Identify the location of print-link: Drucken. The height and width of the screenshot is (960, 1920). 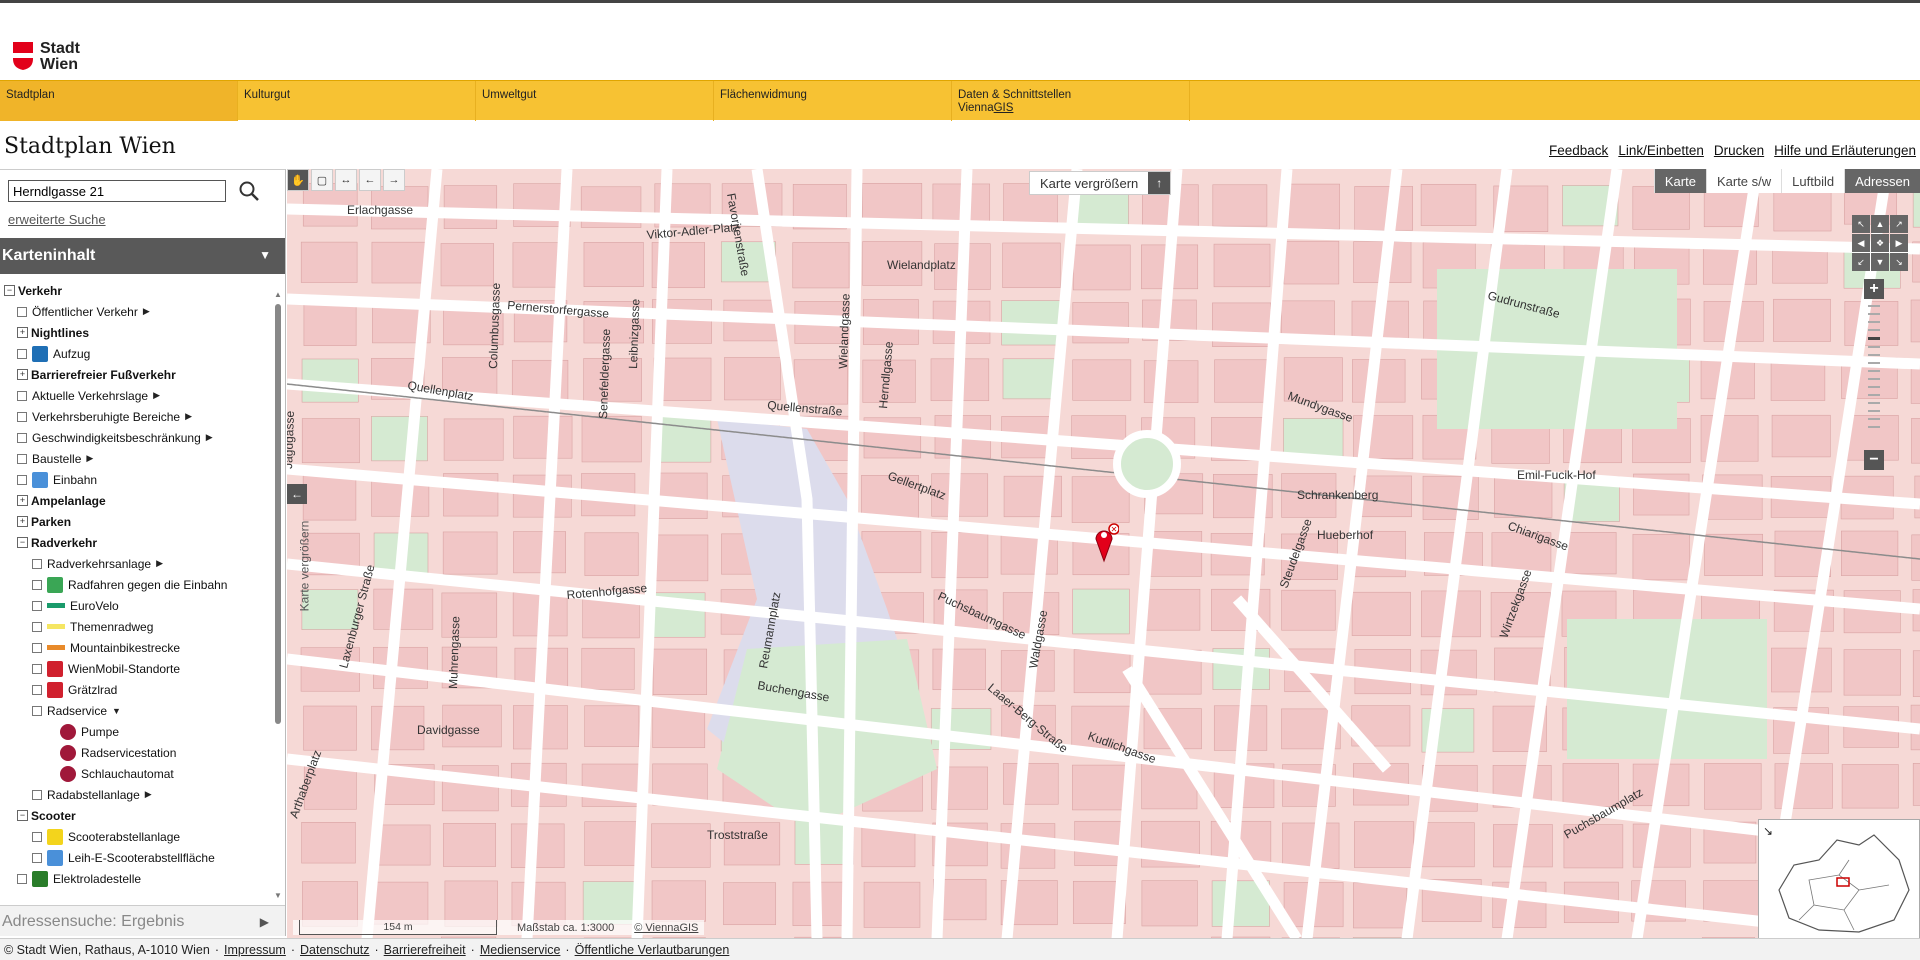
(1739, 150).